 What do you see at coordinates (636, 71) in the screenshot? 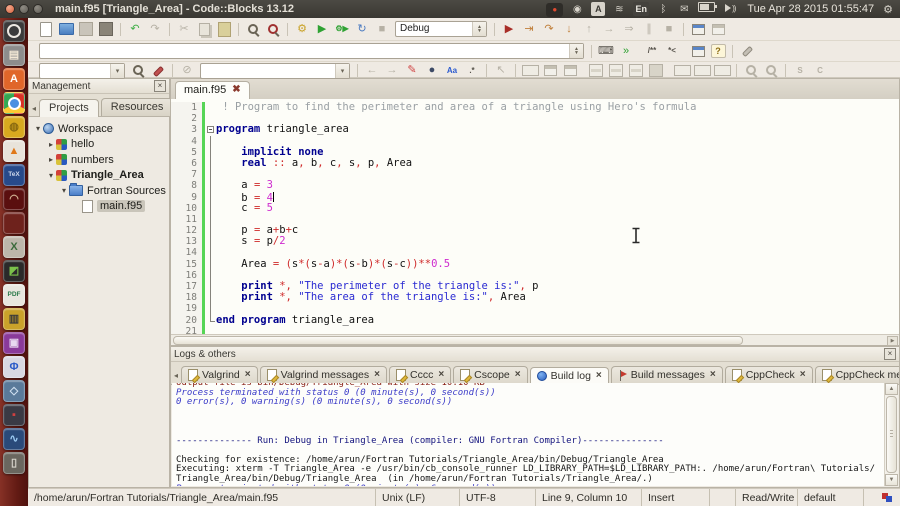
I see `wx-bar3-button` at bounding box center [636, 71].